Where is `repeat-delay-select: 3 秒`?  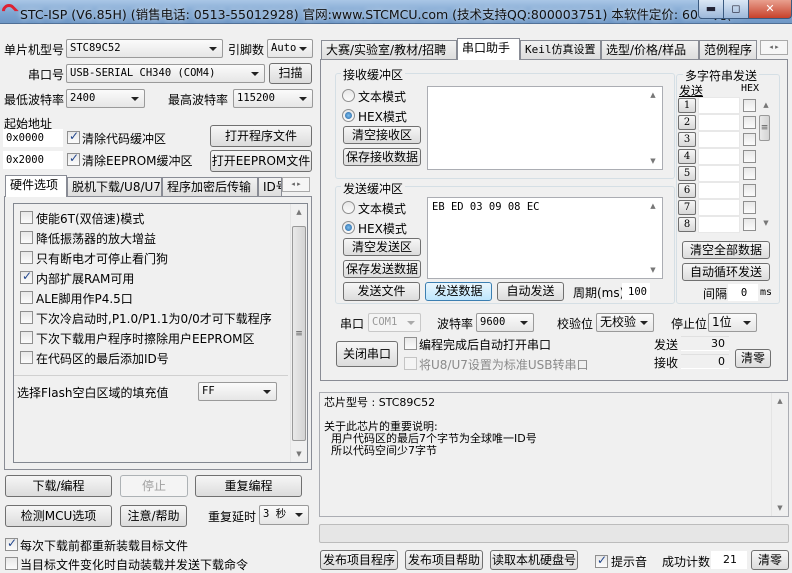
repeat-delay-select: 3 秒 is located at coordinates (284, 515).